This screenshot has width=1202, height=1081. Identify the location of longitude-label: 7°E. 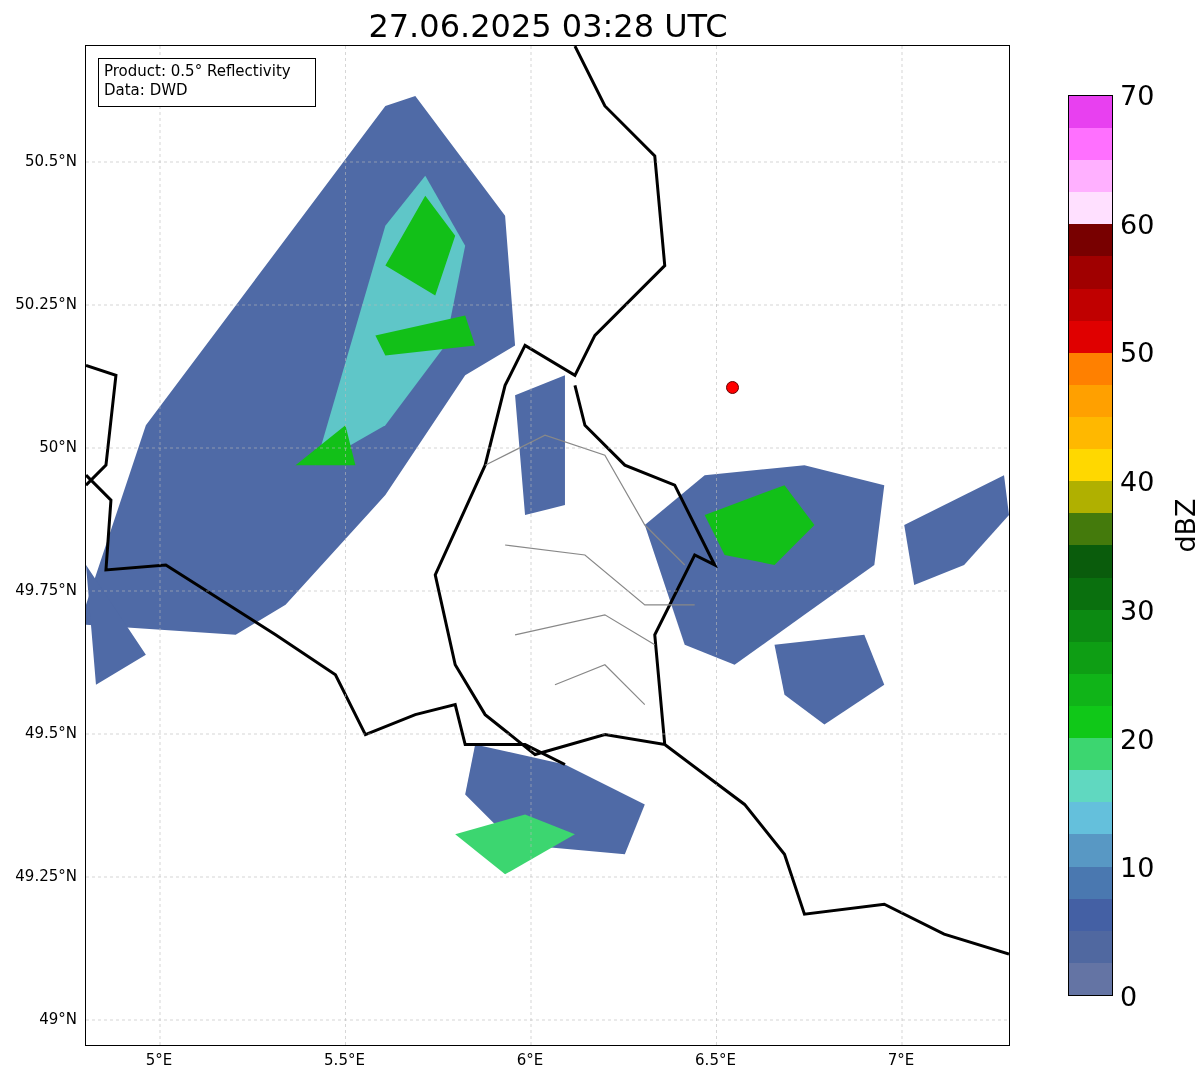
(901, 1060).